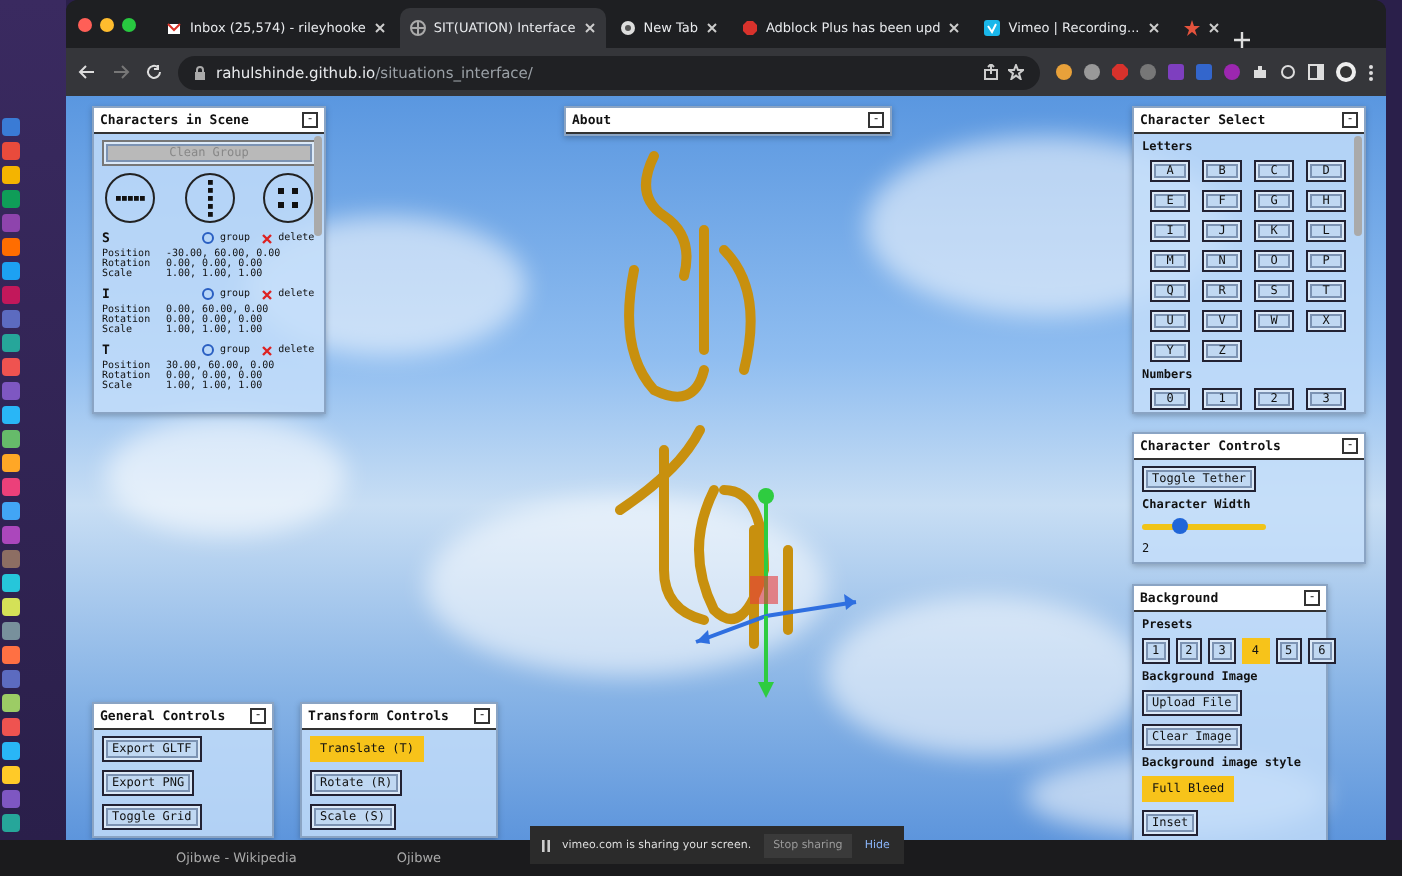 Image resolution: width=1402 pixels, height=876 pixels. Describe the element at coordinates (288, 198) in the screenshot. I see `grid-layout-icon` at that location.